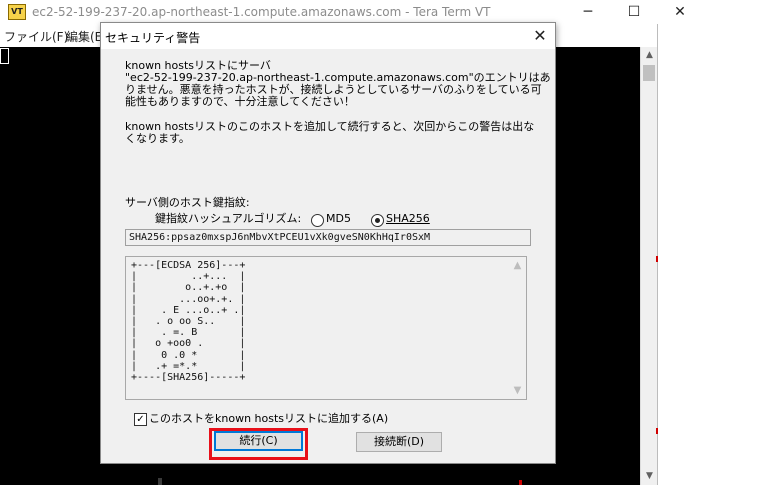 The image size is (768, 485). What do you see at coordinates (17, 12) in the screenshot?
I see `teraterm-app-icon: VT` at bounding box center [17, 12].